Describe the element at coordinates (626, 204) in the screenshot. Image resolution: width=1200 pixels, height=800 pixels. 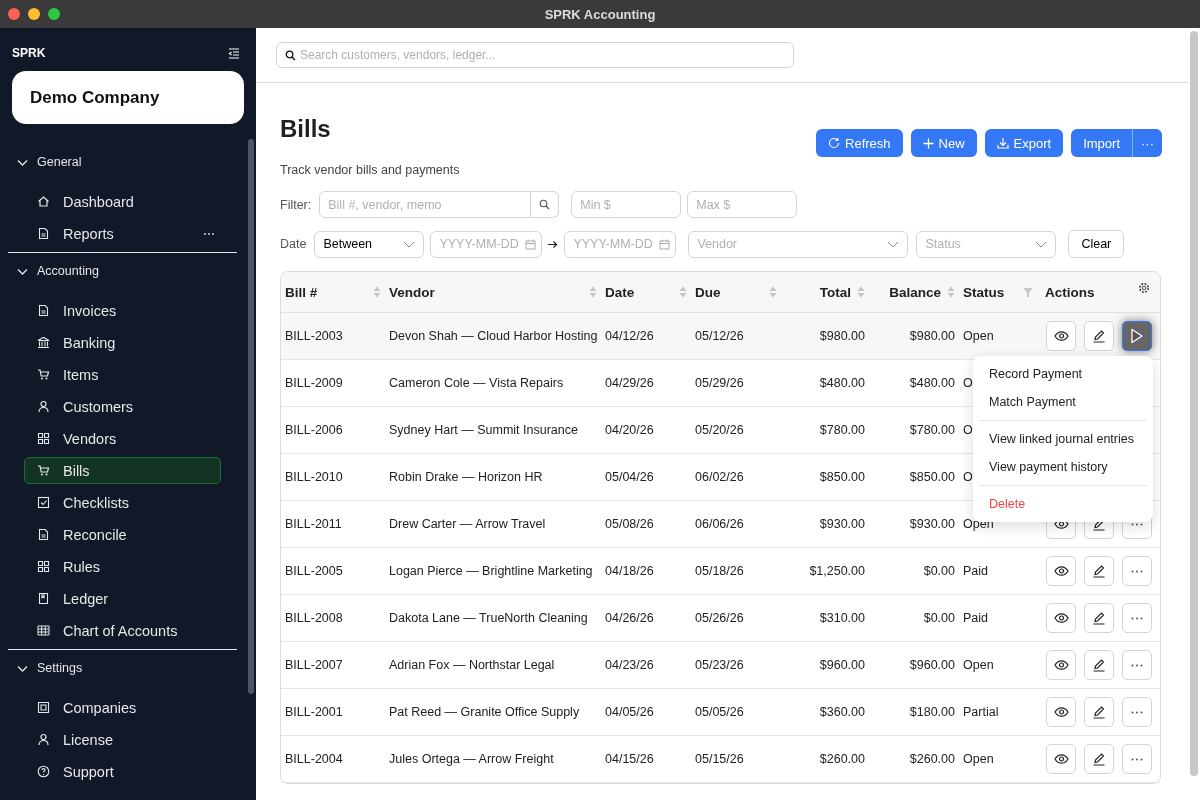
I see `min-amount-field: Min $` at that location.